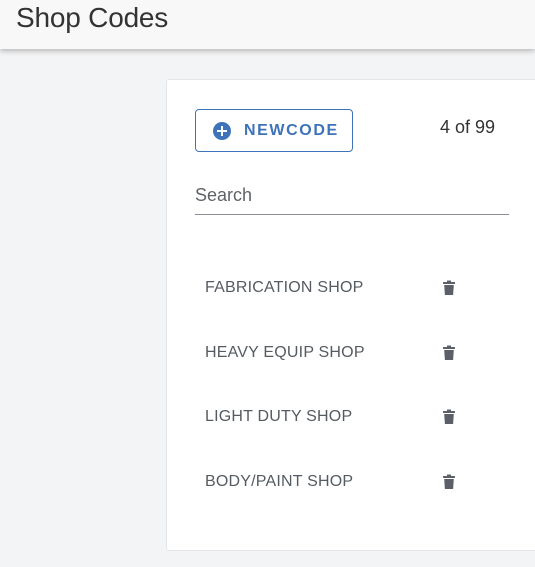 The image size is (535, 567). What do you see at coordinates (285, 352) in the screenshot?
I see `shop-code-label: HEAVY EQUIP SHOP` at bounding box center [285, 352].